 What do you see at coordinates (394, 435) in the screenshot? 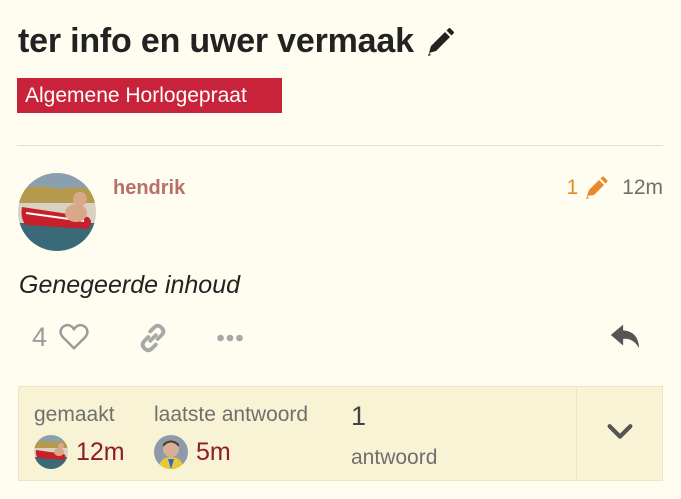
I see `summary-replies: 1 antwoord` at bounding box center [394, 435].